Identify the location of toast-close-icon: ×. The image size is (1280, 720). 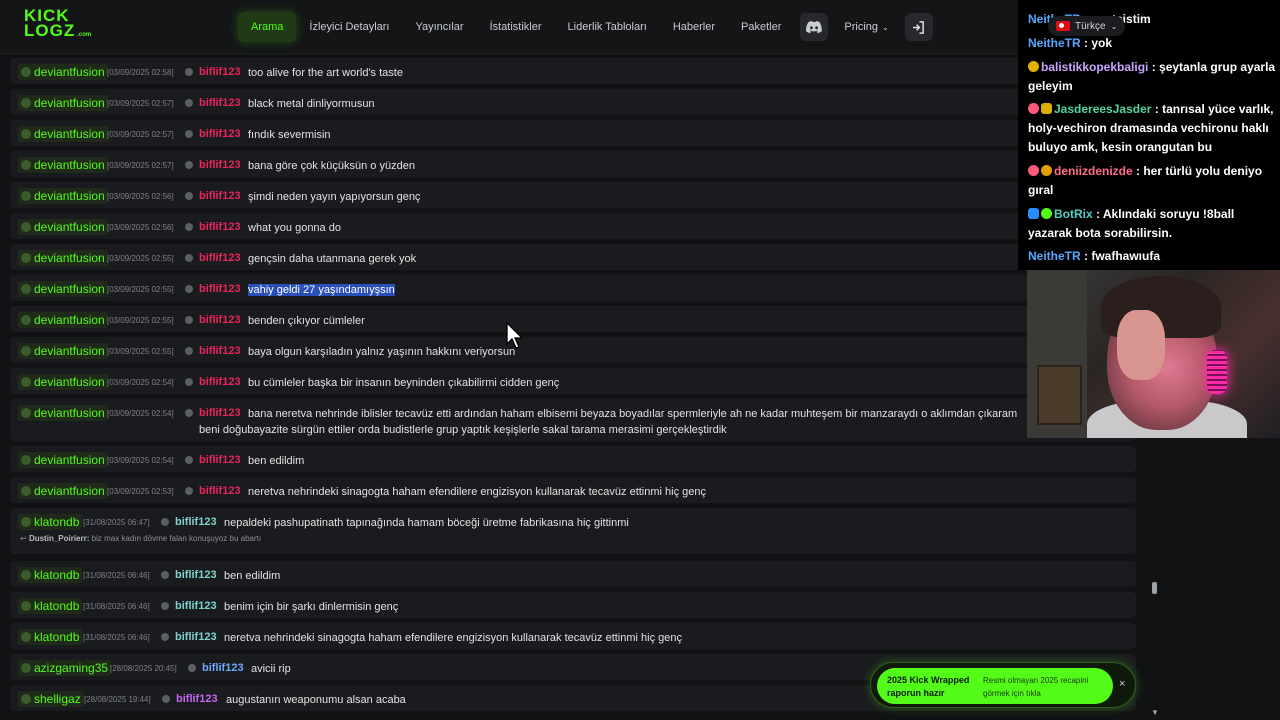
(1122, 684).